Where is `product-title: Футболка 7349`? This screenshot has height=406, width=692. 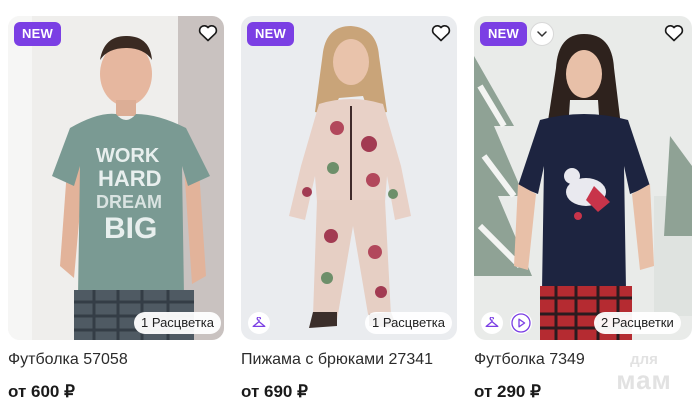 product-title: Футболка 7349 is located at coordinates (529, 360).